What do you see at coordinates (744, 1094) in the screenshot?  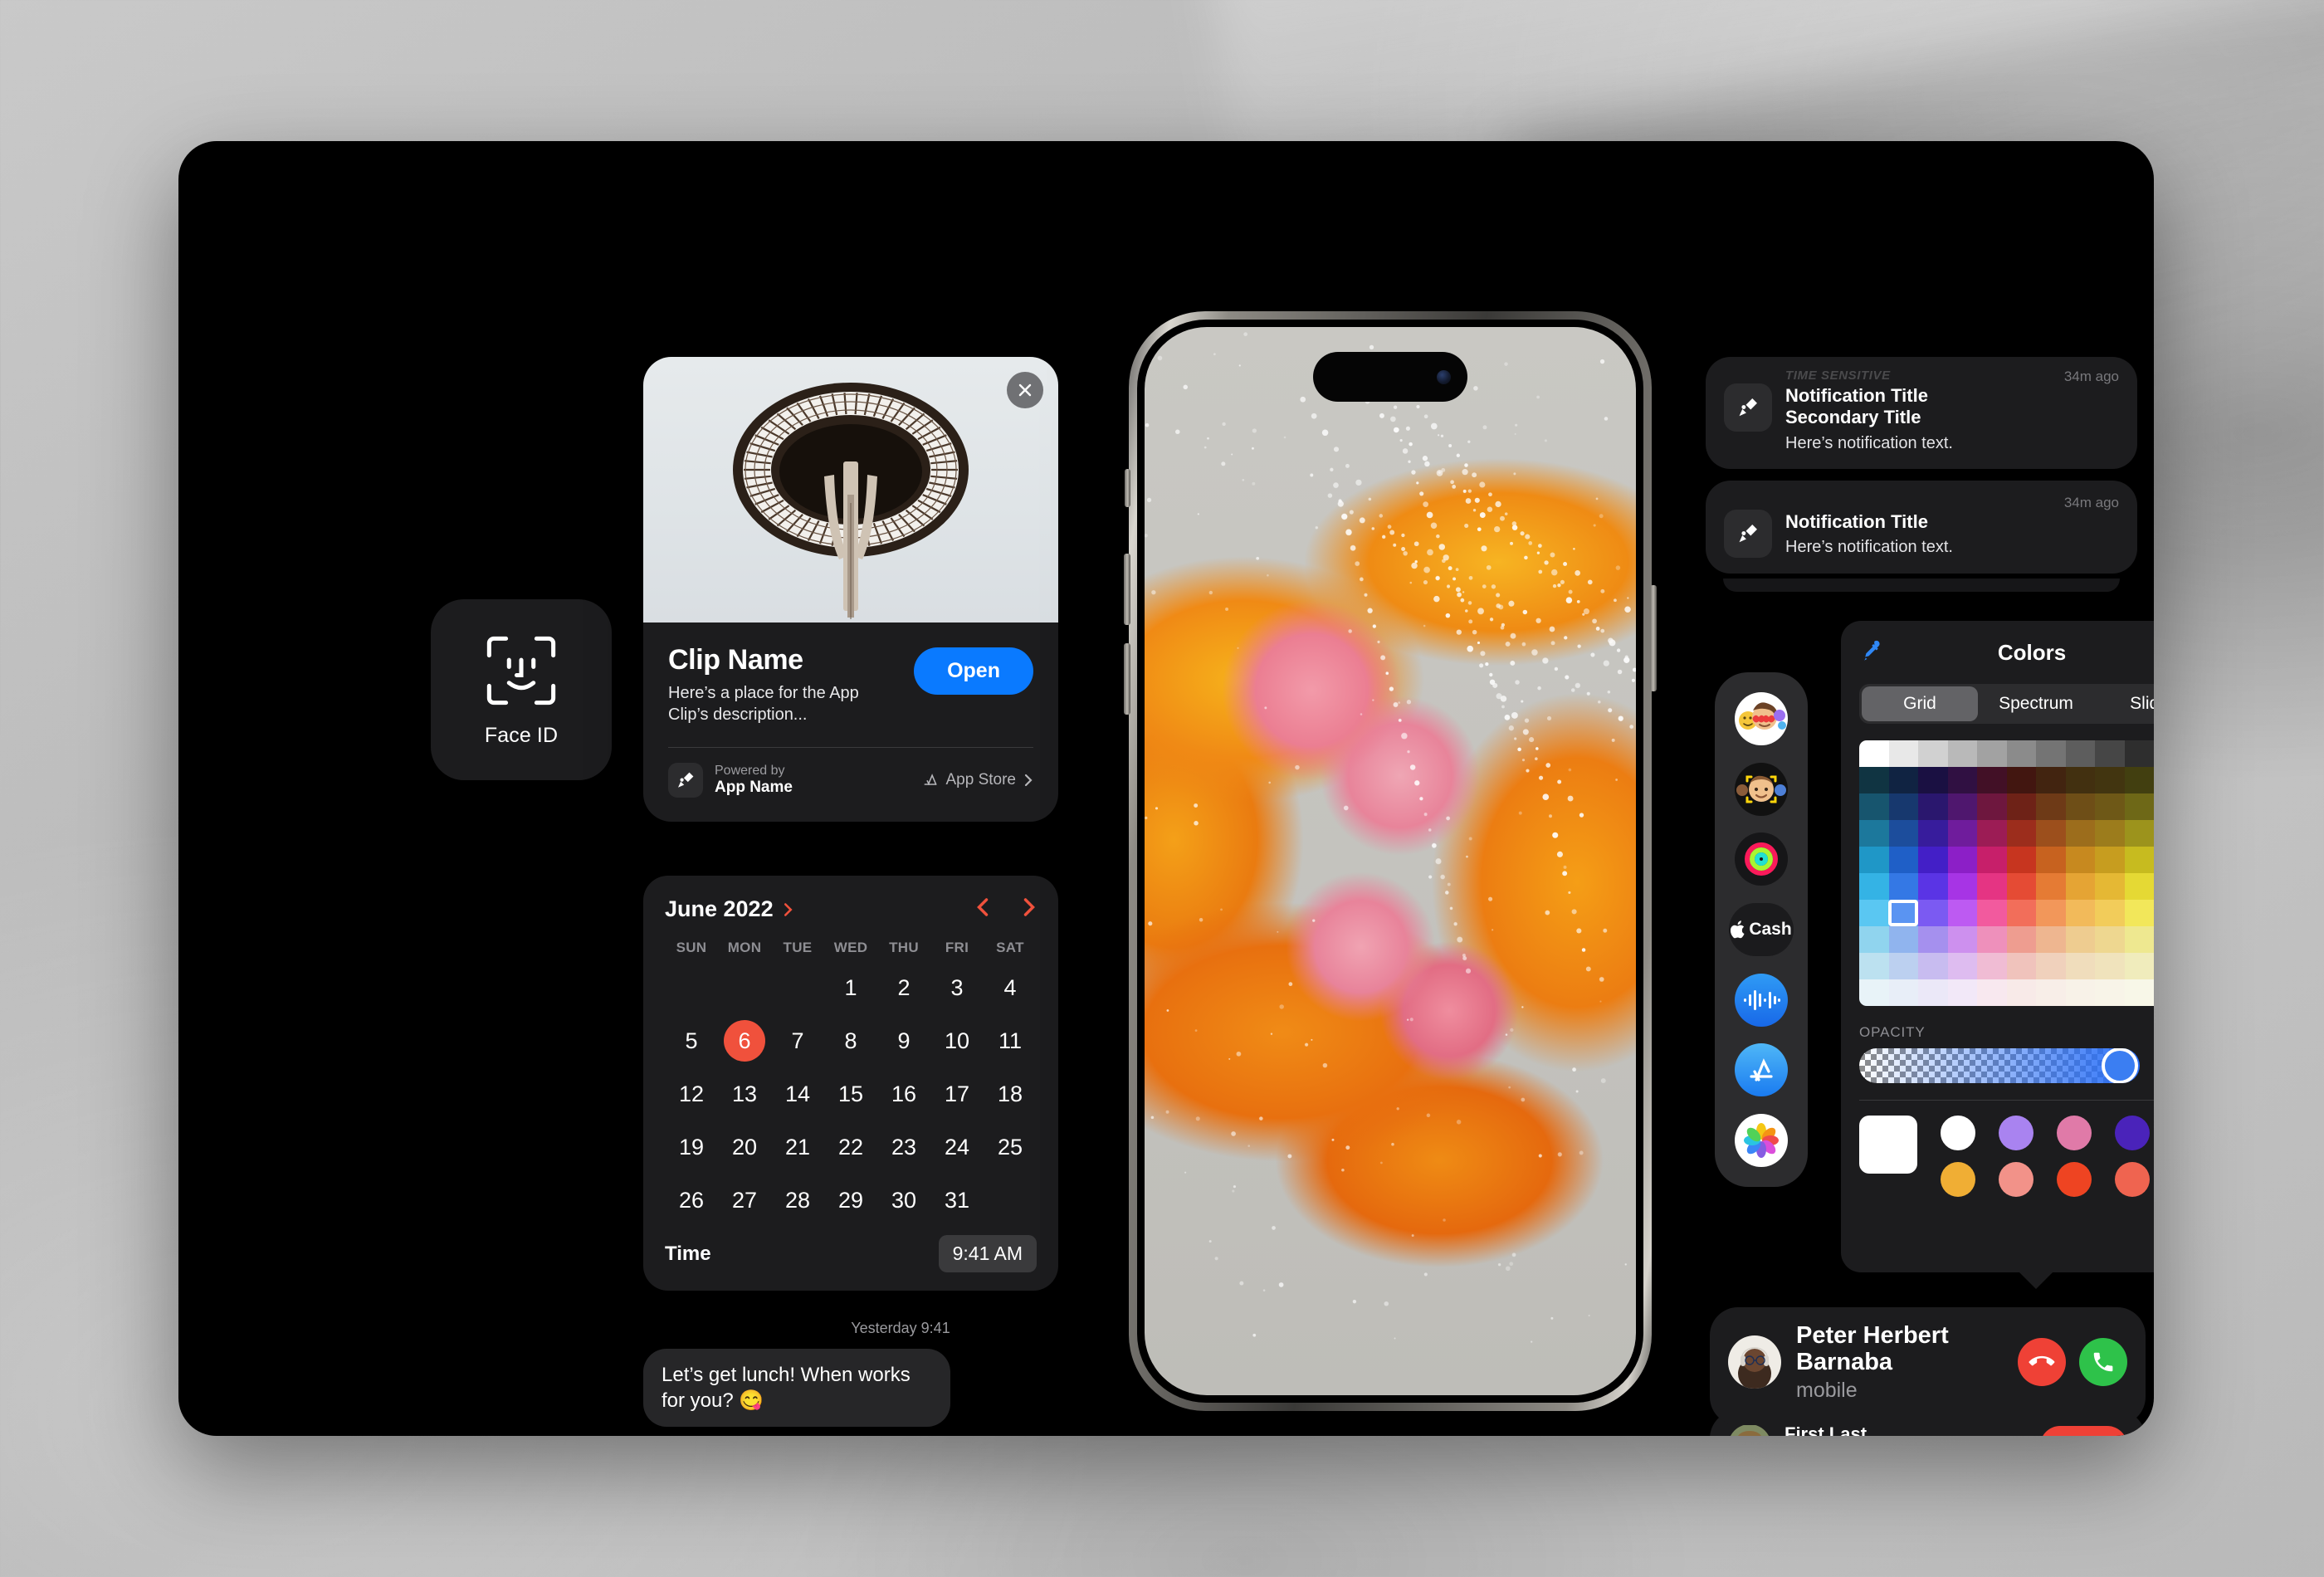 I see `calendar-day: 13` at bounding box center [744, 1094].